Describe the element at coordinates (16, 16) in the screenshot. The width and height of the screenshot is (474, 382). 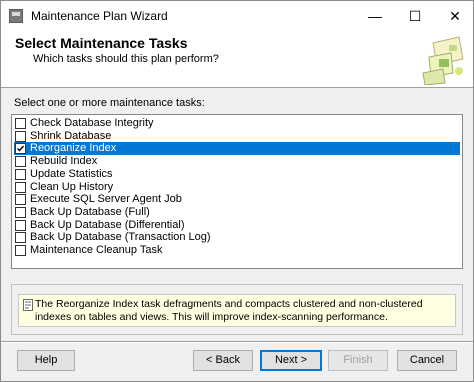
I see `app-icon` at that location.